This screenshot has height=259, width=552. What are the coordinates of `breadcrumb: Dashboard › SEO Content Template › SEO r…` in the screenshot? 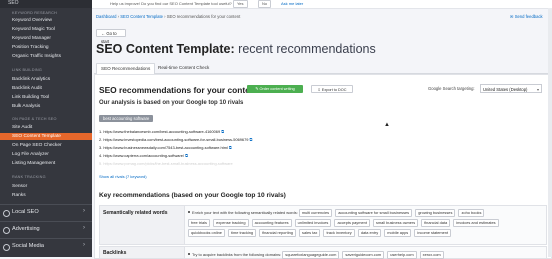 It's located at (168, 16).